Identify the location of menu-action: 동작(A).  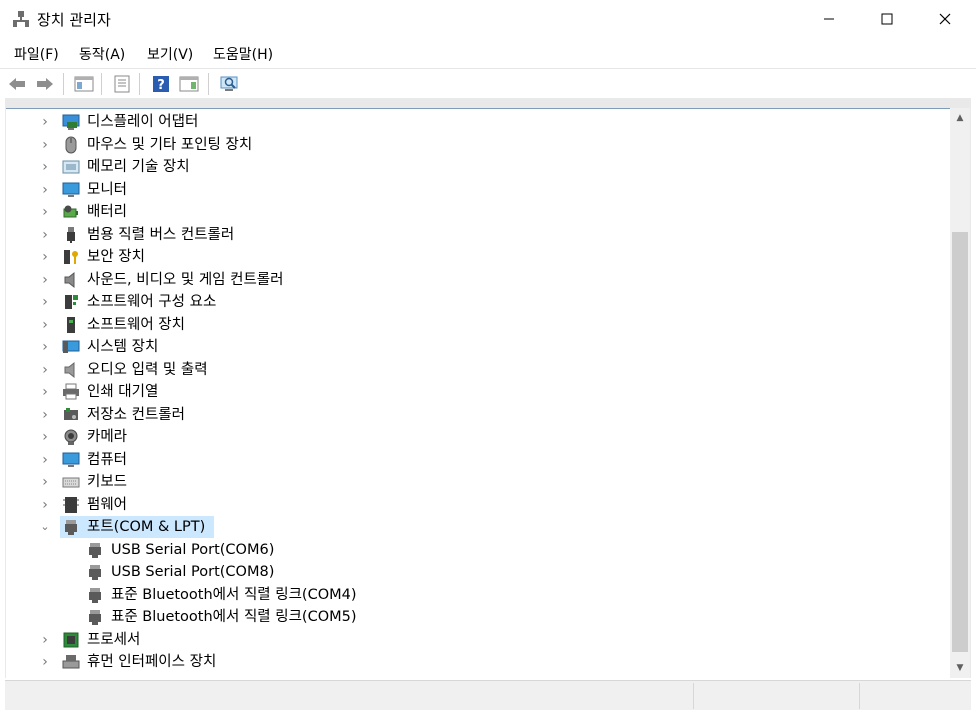
(102, 54).